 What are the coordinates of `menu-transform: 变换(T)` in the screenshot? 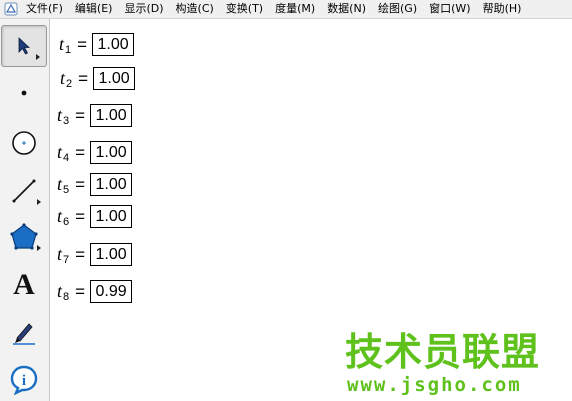 It's located at (244, 9).